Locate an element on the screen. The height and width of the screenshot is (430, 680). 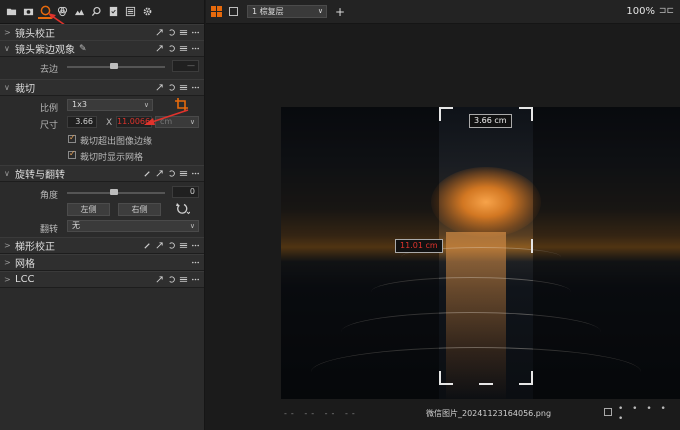
chevron-right-icon: > is located at coordinates (7, 262).